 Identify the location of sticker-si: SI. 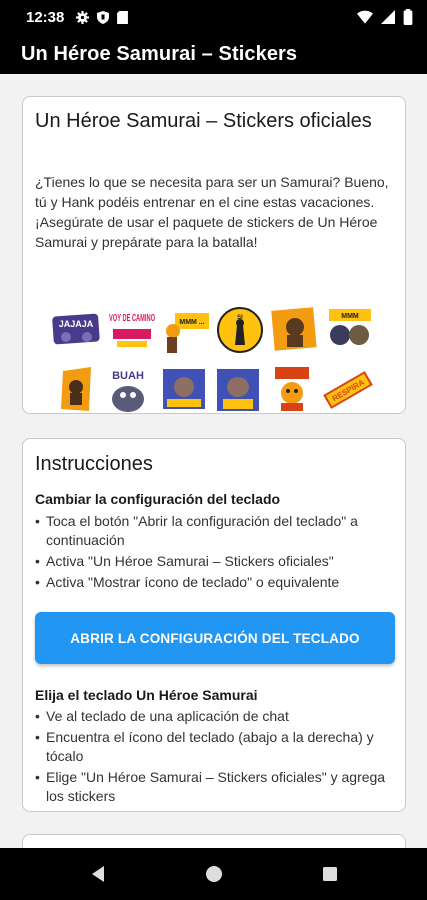
(240, 330).